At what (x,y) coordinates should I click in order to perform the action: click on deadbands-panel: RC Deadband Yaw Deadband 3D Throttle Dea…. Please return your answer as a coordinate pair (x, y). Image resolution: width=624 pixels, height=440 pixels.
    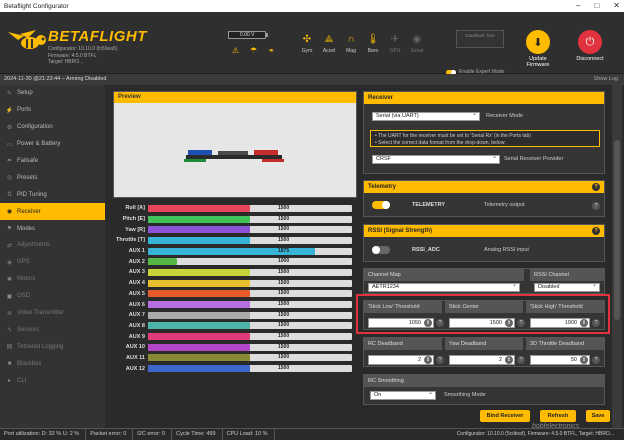
    Looking at the image, I should click on (484, 352).